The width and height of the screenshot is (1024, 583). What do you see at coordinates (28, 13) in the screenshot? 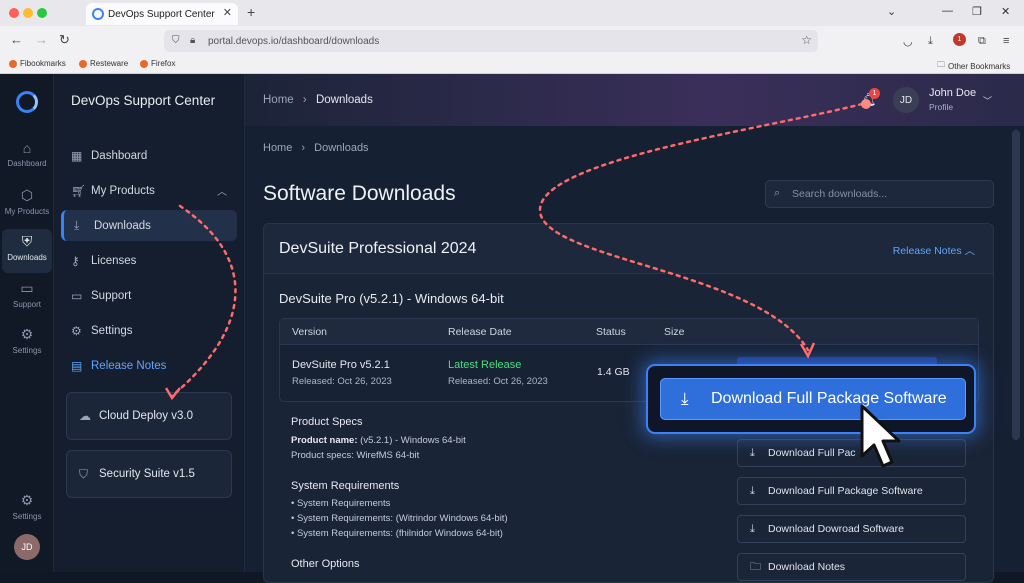
I see `minimize-window-button` at bounding box center [28, 13].